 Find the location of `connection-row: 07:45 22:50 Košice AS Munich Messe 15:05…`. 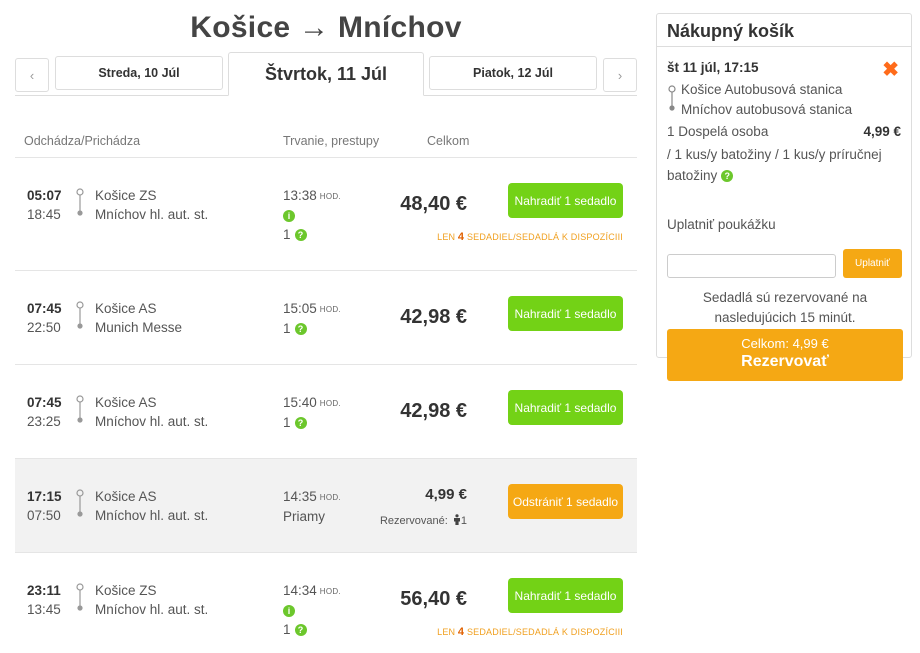

connection-row: 07:45 22:50 Košice AS Munich Messe 15:05… is located at coordinates (326, 318).